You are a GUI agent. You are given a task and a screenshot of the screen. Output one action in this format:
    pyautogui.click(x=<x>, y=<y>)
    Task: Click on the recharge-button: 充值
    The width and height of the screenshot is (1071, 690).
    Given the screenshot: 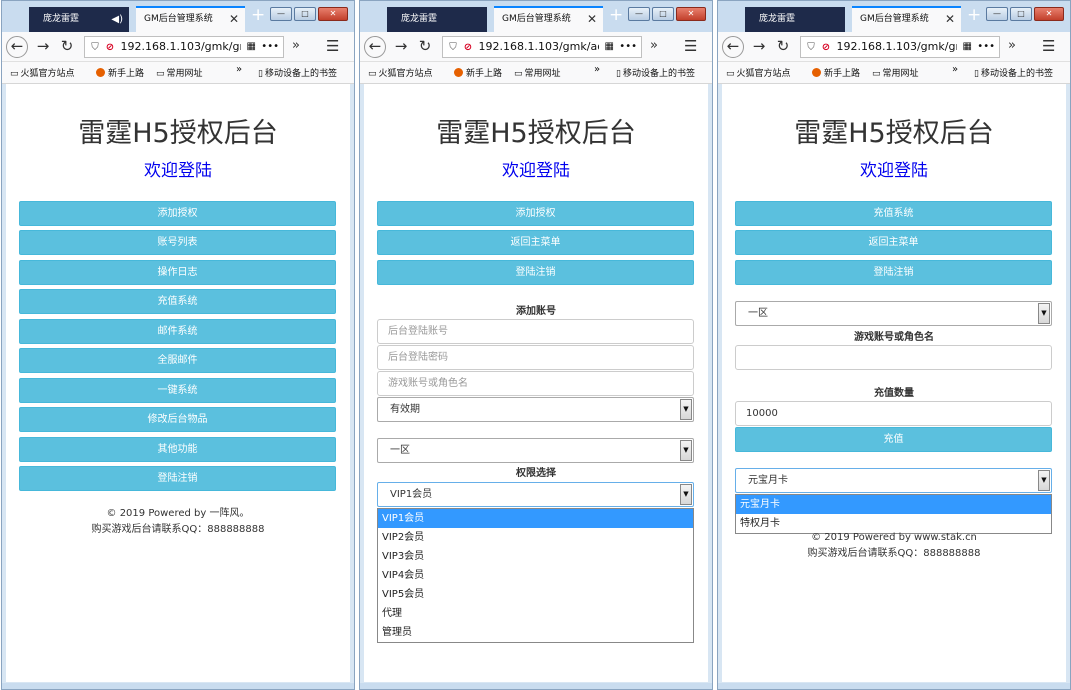 What is the action you would take?
    pyautogui.click(x=893, y=439)
    